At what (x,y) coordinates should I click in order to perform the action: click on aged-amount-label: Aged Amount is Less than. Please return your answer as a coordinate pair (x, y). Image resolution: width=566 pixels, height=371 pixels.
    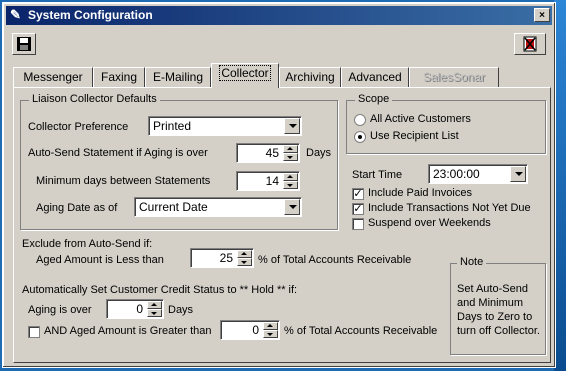
    Looking at the image, I should click on (100, 260).